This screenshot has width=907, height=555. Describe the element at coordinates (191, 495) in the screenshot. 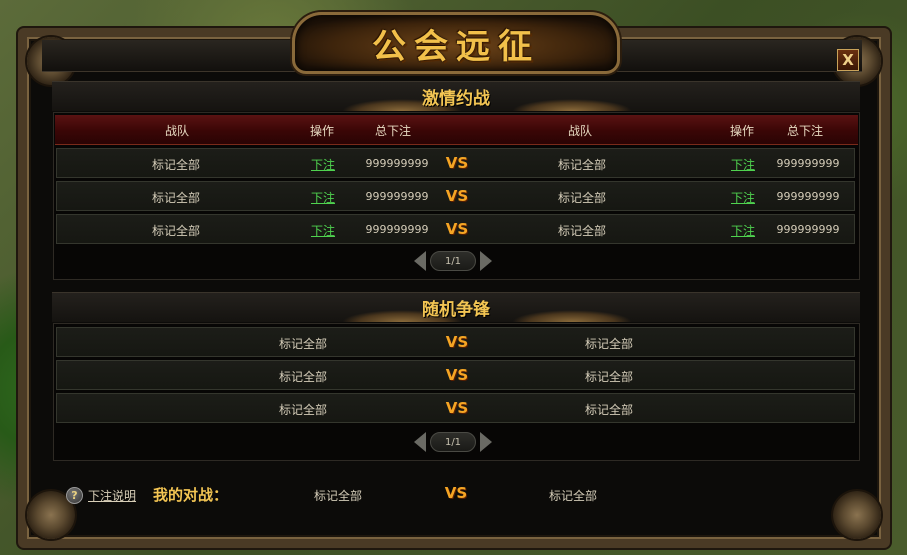

I see `my-battle-label: 我的对战：` at that location.